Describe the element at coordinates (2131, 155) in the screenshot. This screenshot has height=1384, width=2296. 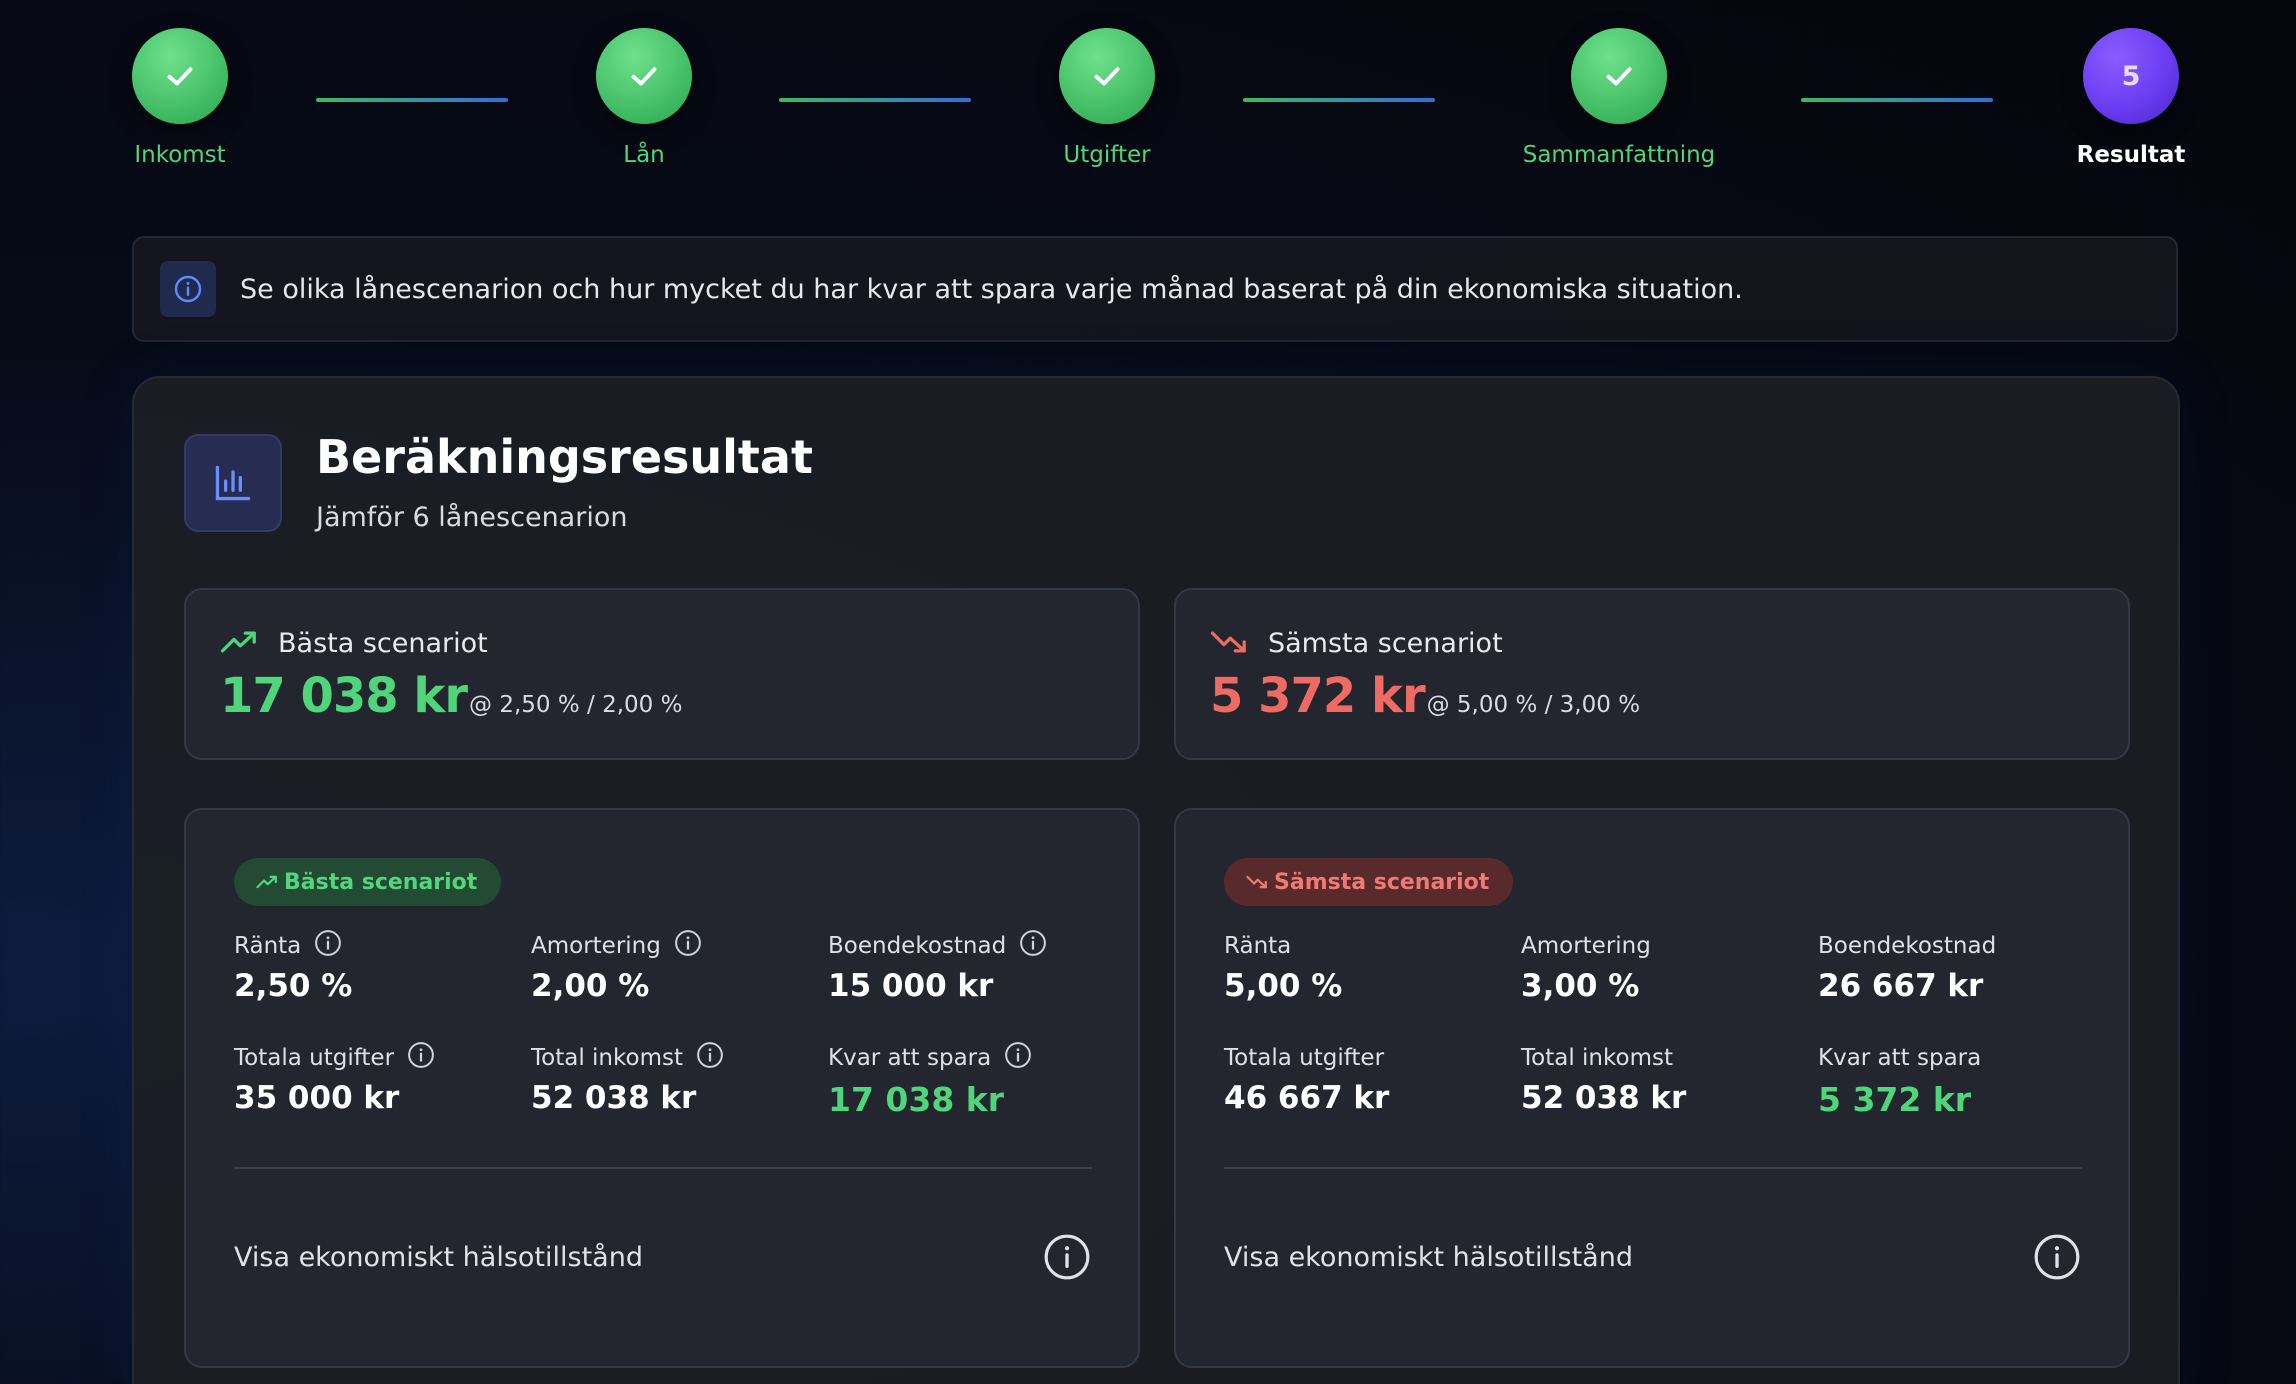
I see `step-label: Resultat` at that location.